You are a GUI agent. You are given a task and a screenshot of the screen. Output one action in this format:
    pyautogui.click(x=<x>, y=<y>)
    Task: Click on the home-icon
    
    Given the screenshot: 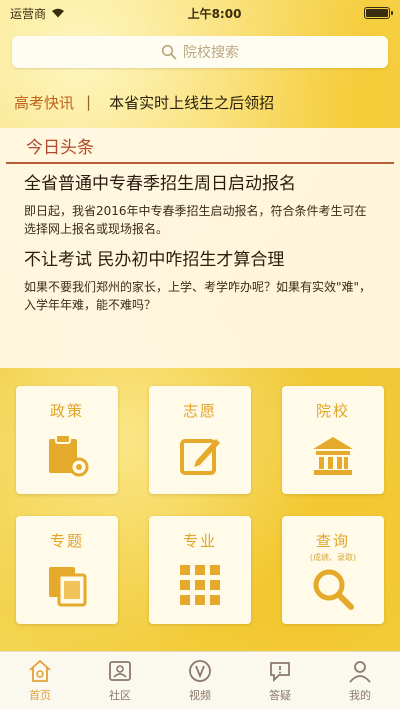 What is the action you would take?
    pyautogui.click(x=40, y=670)
    